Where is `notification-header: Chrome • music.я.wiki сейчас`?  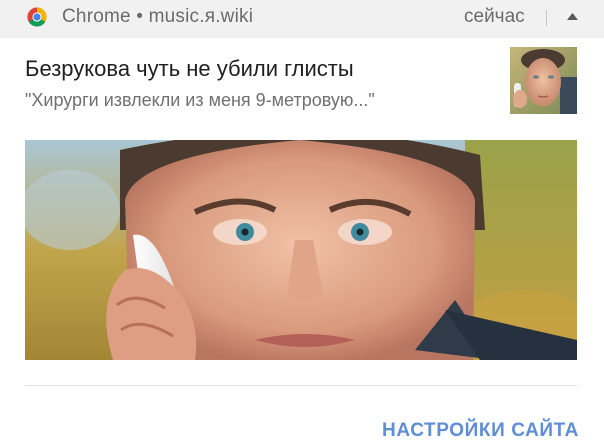 notification-header: Chrome • music.я.wiki сейчас is located at coordinates (302, 19).